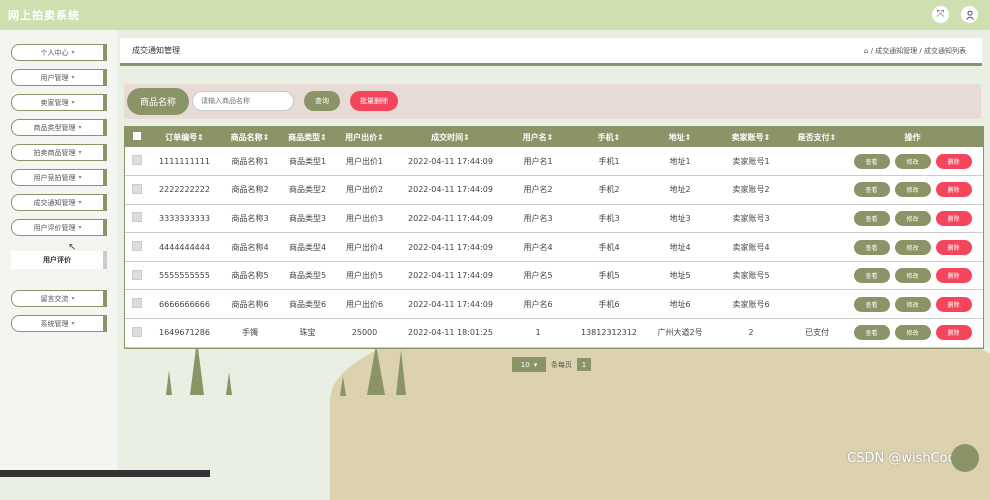  Describe the element at coordinates (59, 102) in the screenshot. I see `sidebar-item-seller-management: 卖家管理 ▾` at that location.